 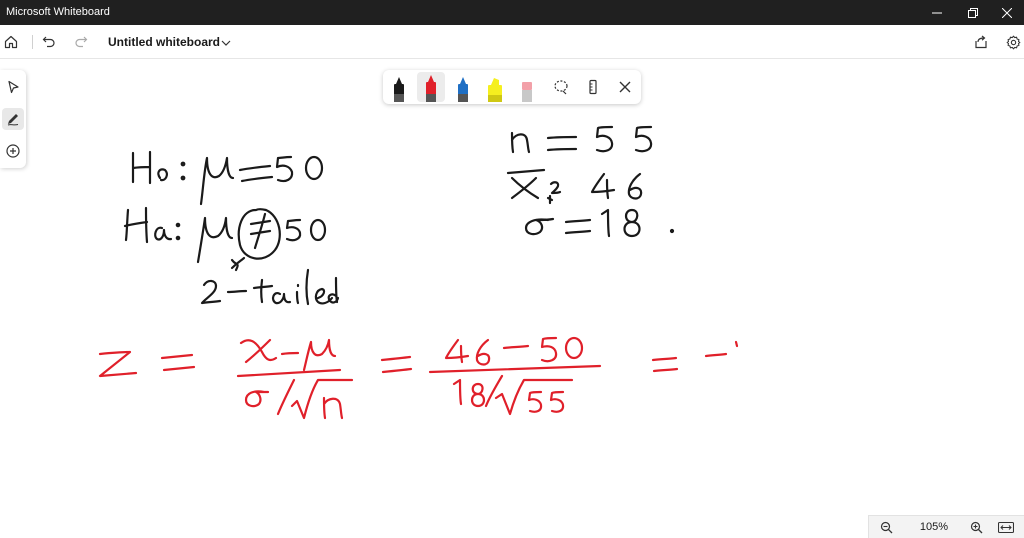 I want to click on pointer-icon, so click(x=13, y=87).